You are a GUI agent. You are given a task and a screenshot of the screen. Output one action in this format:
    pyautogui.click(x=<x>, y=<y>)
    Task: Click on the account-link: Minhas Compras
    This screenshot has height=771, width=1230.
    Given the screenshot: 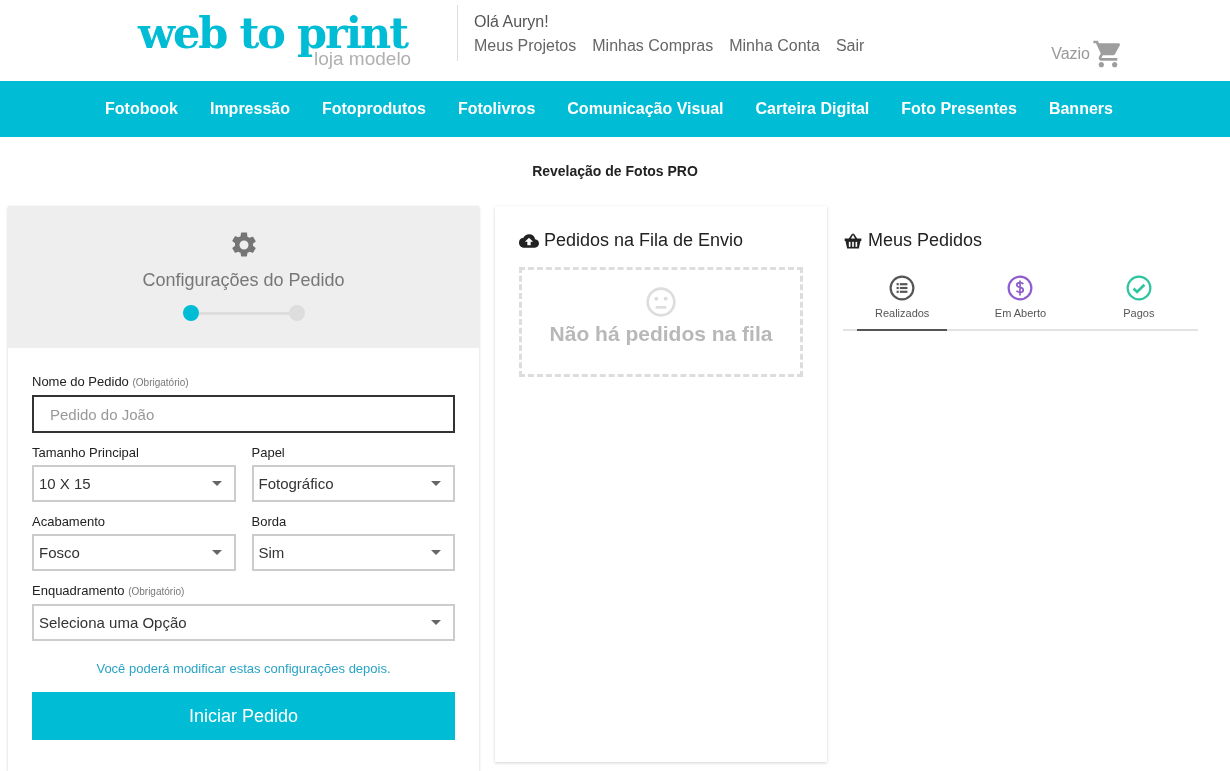 What is the action you would take?
    pyautogui.click(x=653, y=46)
    